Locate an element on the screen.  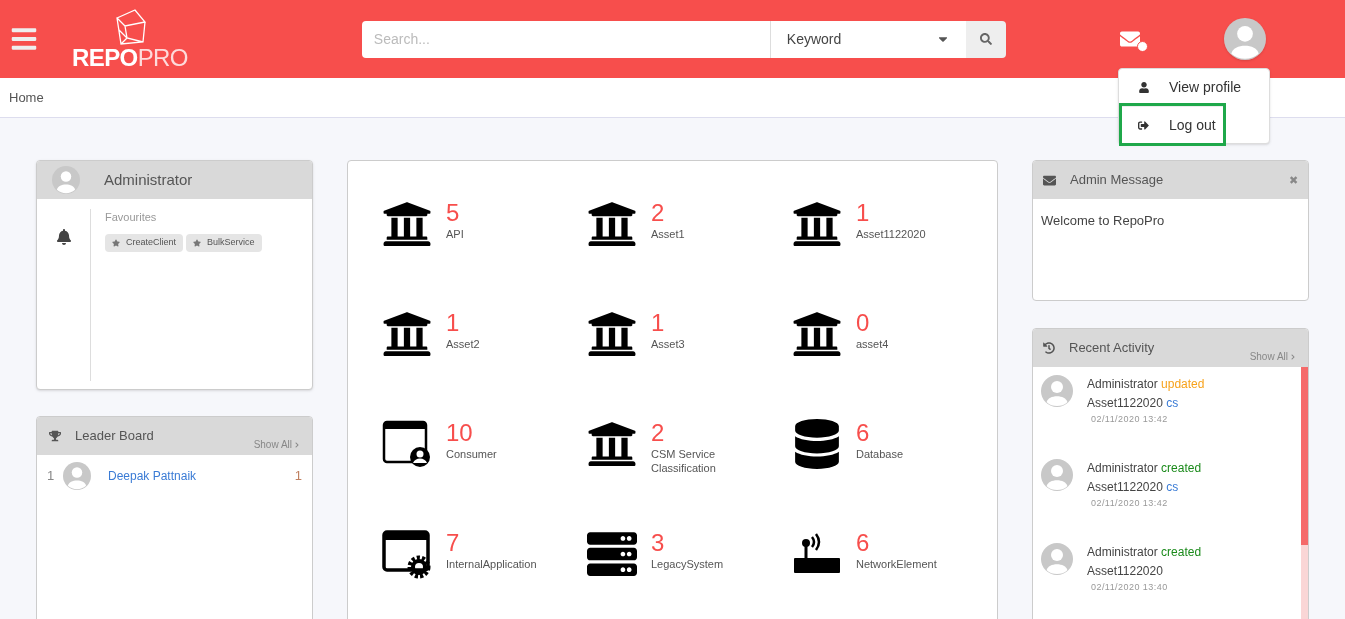
user-avatar-button is located at coordinates (1244, 39).